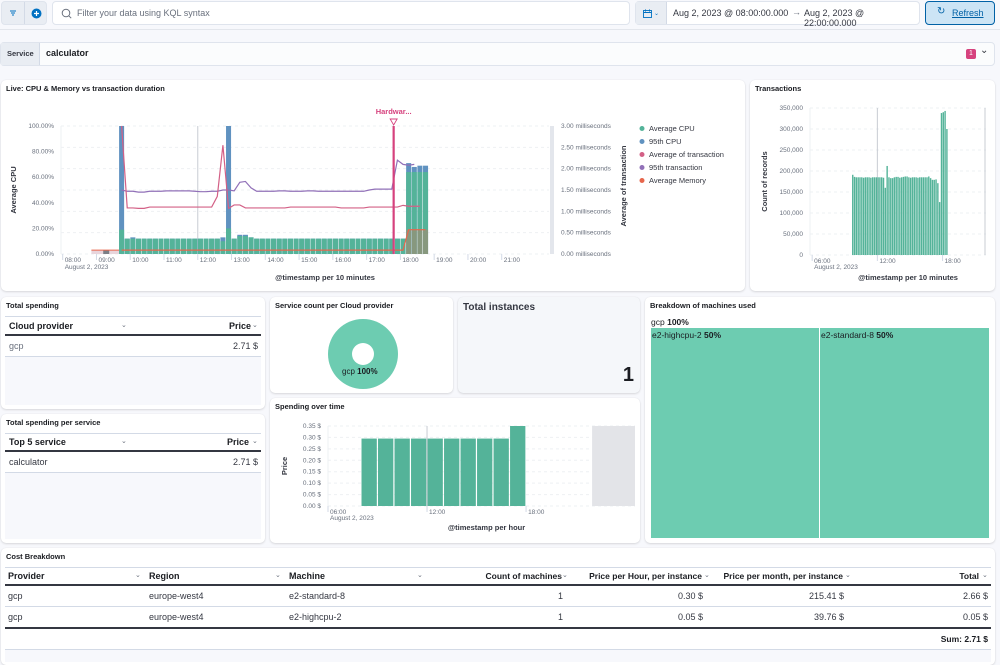 The height and width of the screenshot is (665, 1000). What do you see at coordinates (792, 129) in the screenshot?
I see `y-tick-label: 300,000` at bounding box center [792, 129].